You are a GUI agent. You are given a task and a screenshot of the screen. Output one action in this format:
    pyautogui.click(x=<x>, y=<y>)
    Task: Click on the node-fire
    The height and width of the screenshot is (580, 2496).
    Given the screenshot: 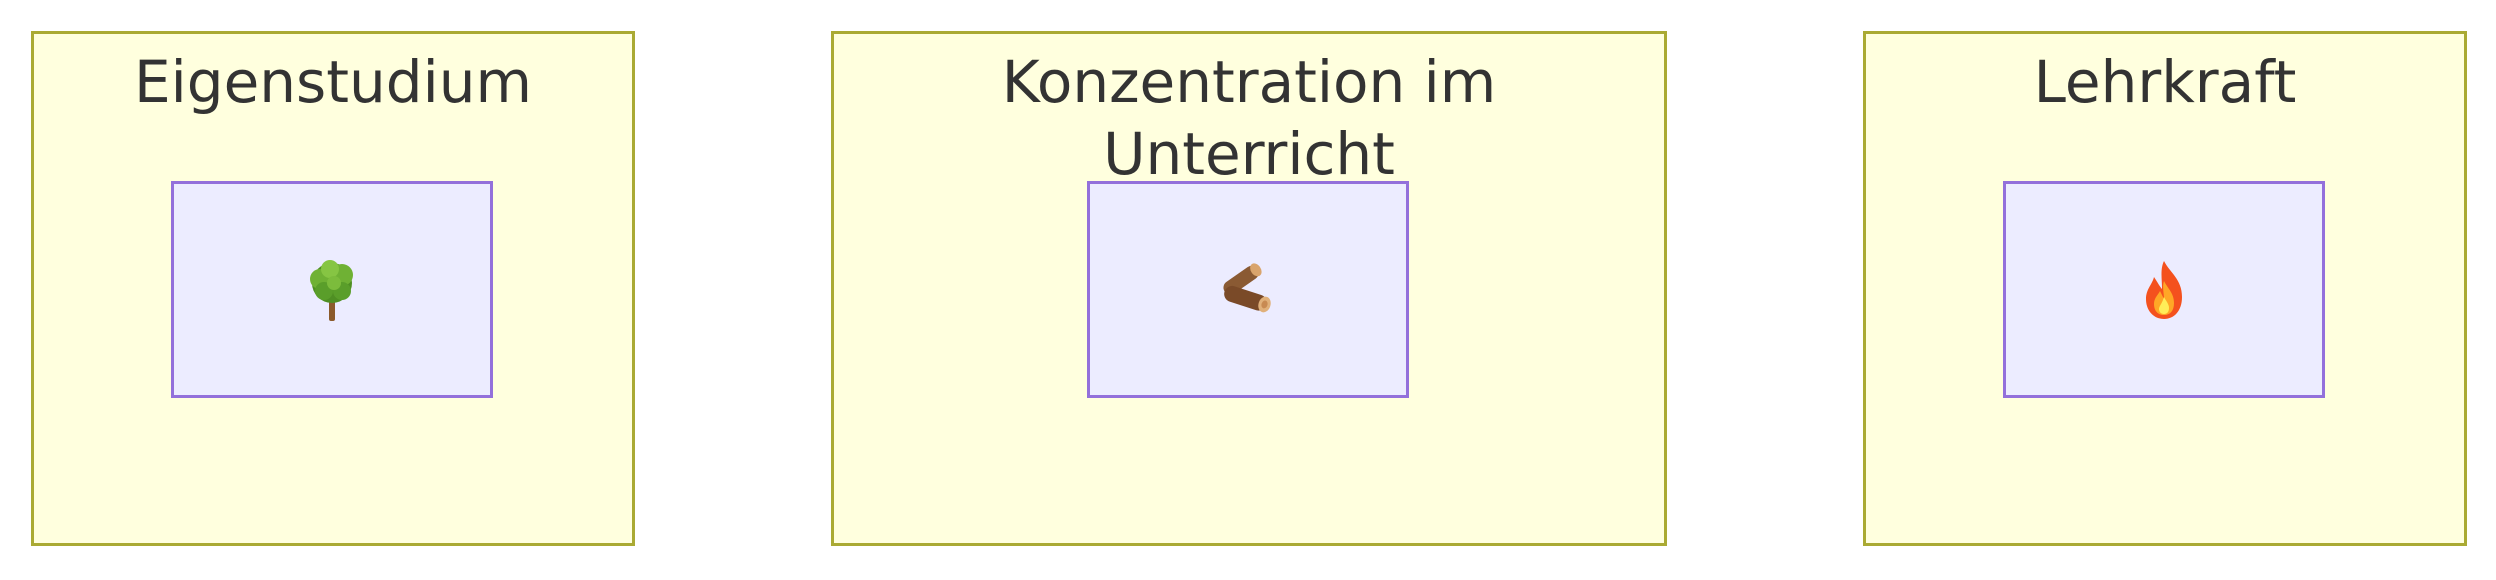 What is the action you would take?
    pyautogui.click(x=2164, y=289)
    